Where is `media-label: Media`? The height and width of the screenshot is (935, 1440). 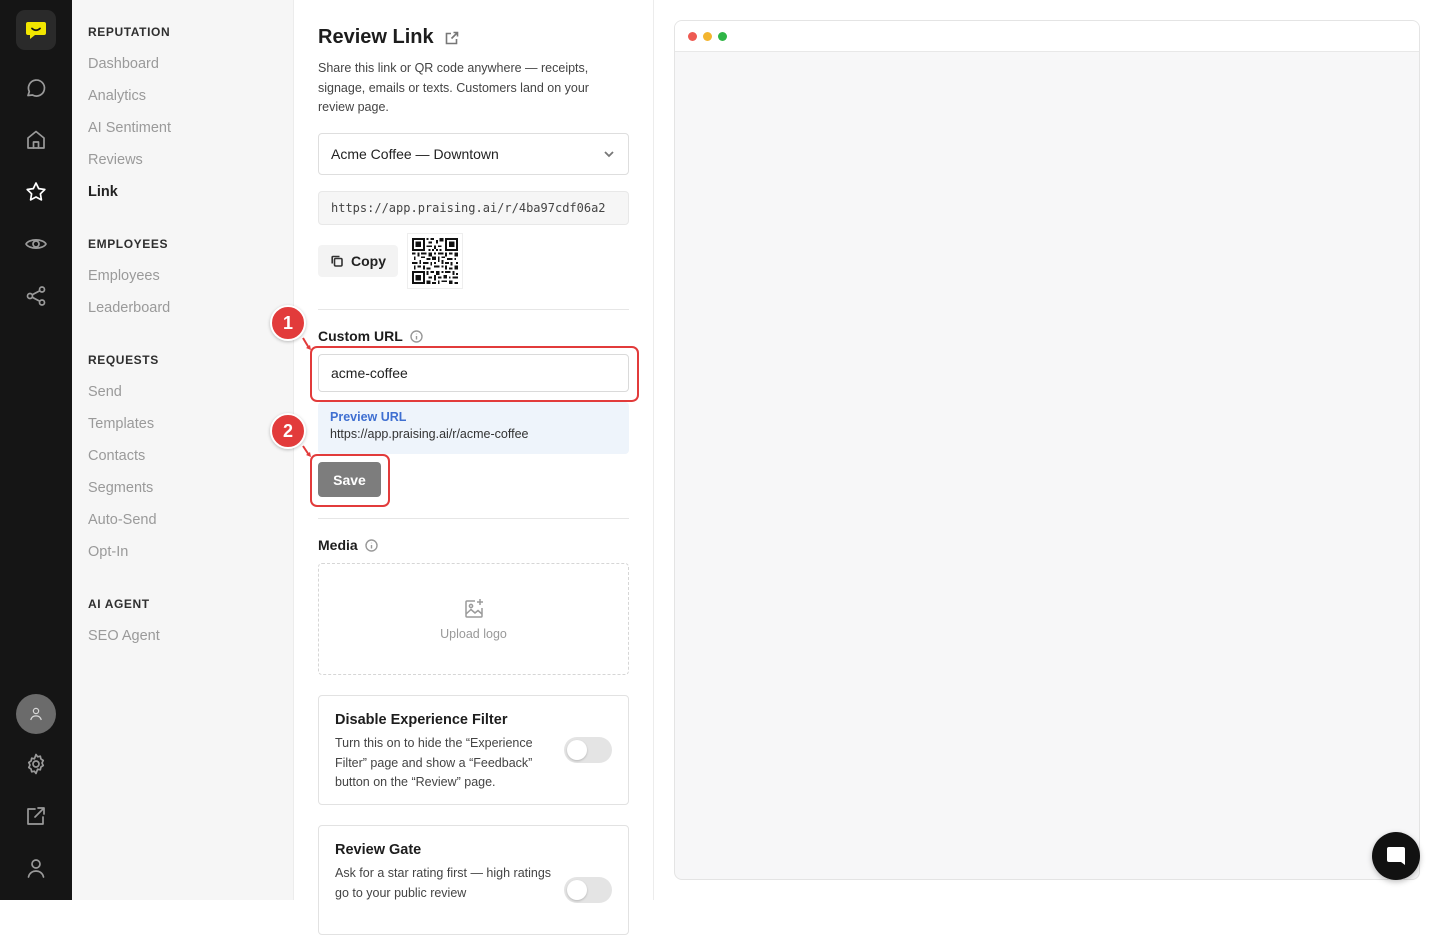 media-label: Media is located at coordinates (338, 545).